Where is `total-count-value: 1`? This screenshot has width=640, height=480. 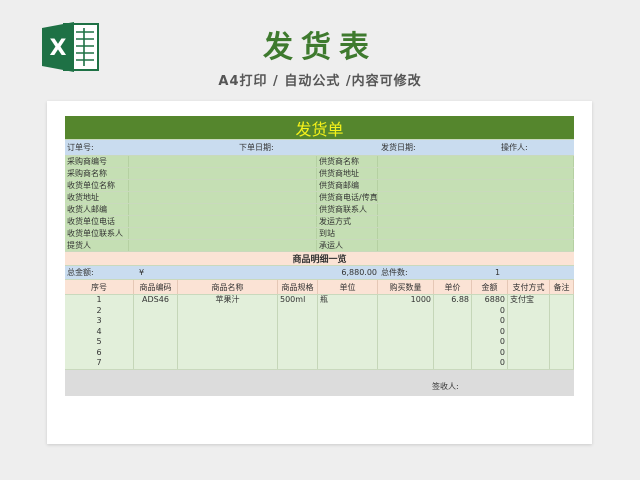
total-count-value: 1 is located at coordinates (497, 272).